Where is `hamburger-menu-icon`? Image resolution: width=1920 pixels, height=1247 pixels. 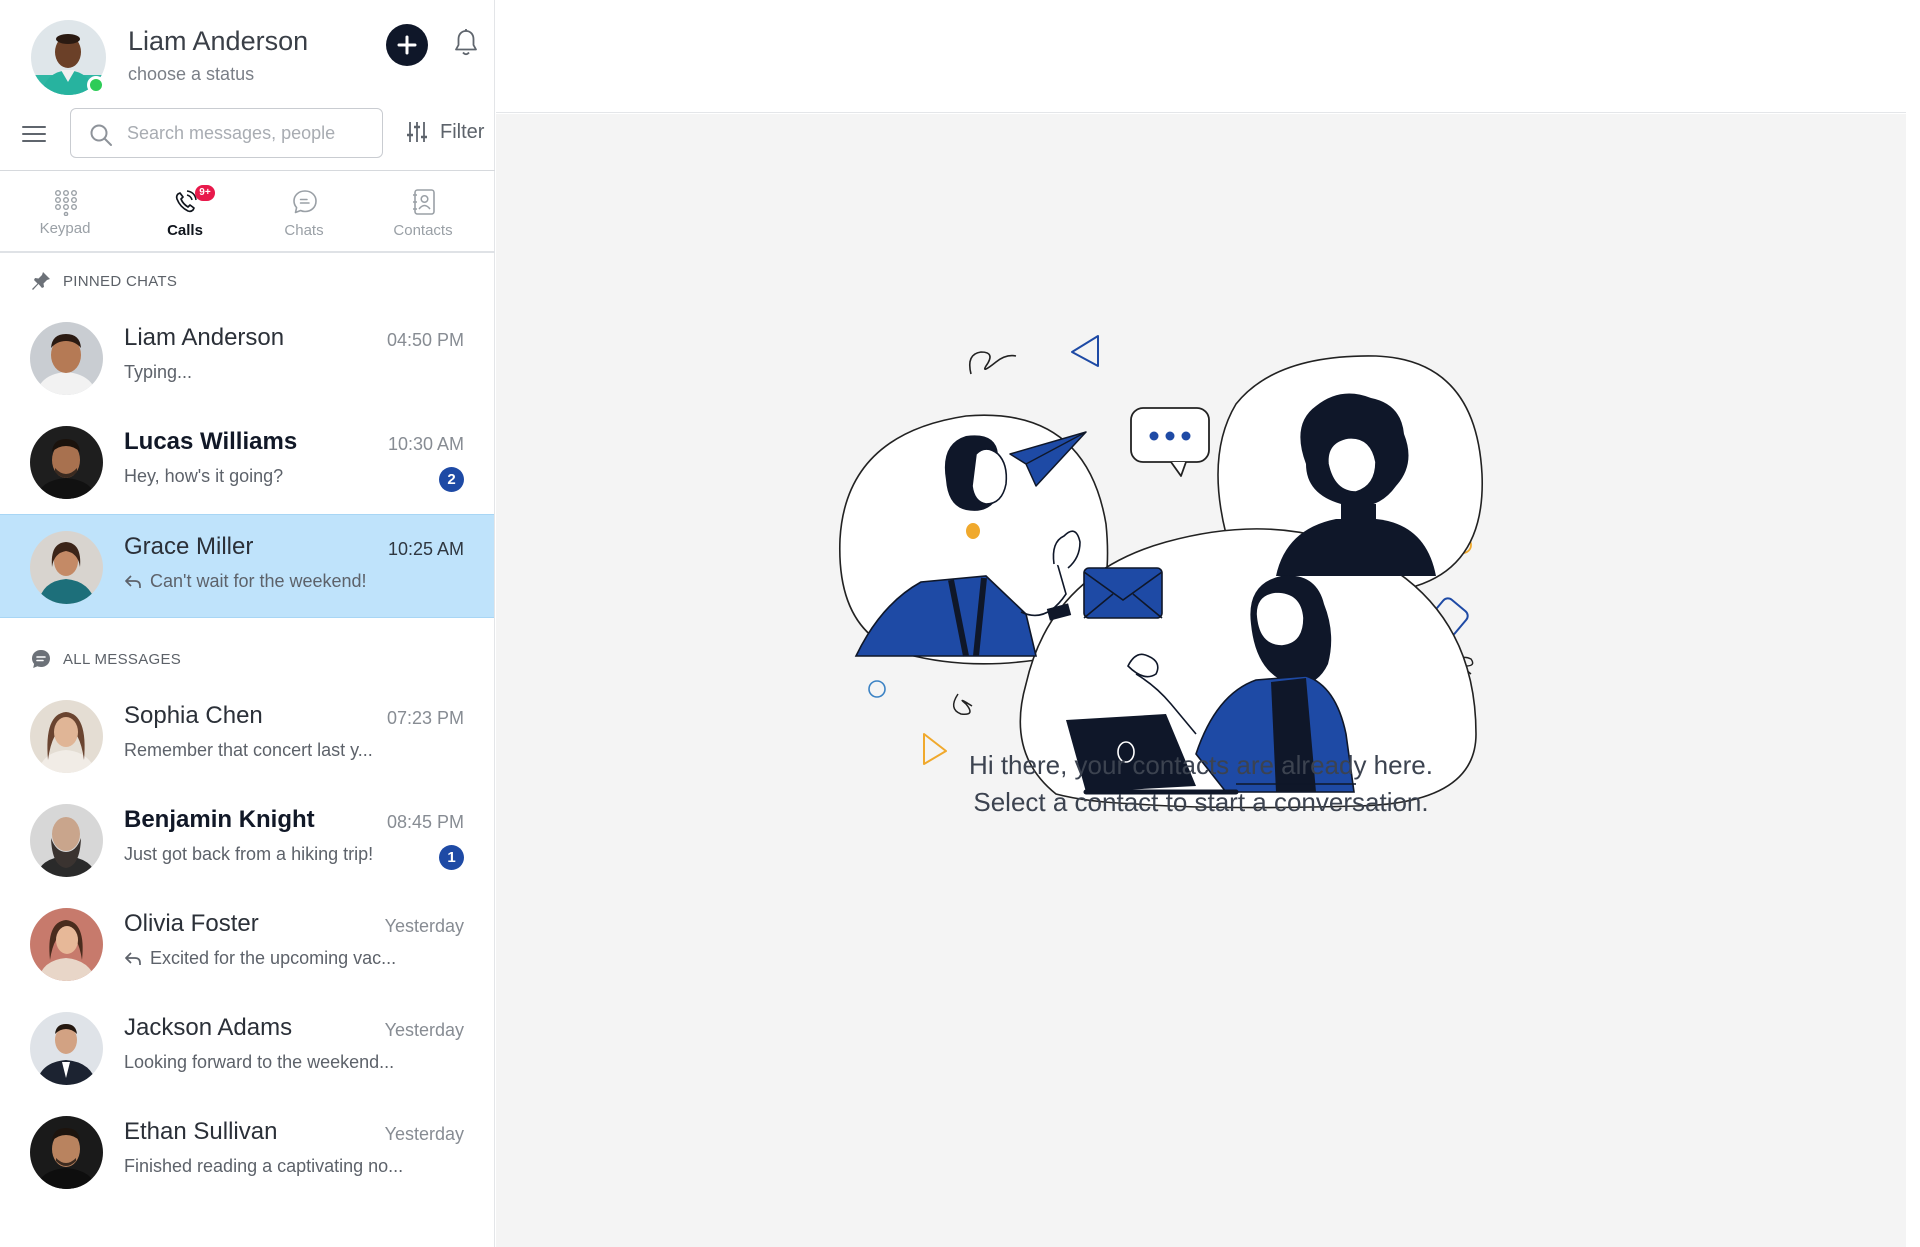
hamburger-menu-icon is located at coordinates (34, 134).